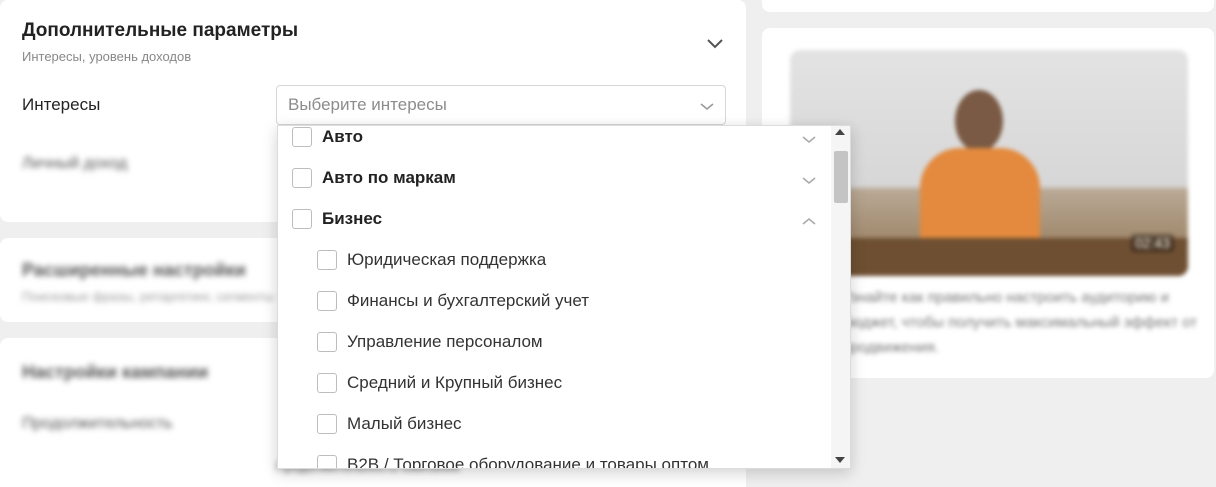 Image resolution: width=1216 pixels, height=487 pixels. Describe the element at coordinates (554, 429) in the screenshot. I see `list-item-small-business: Малый бизнес` at that location.